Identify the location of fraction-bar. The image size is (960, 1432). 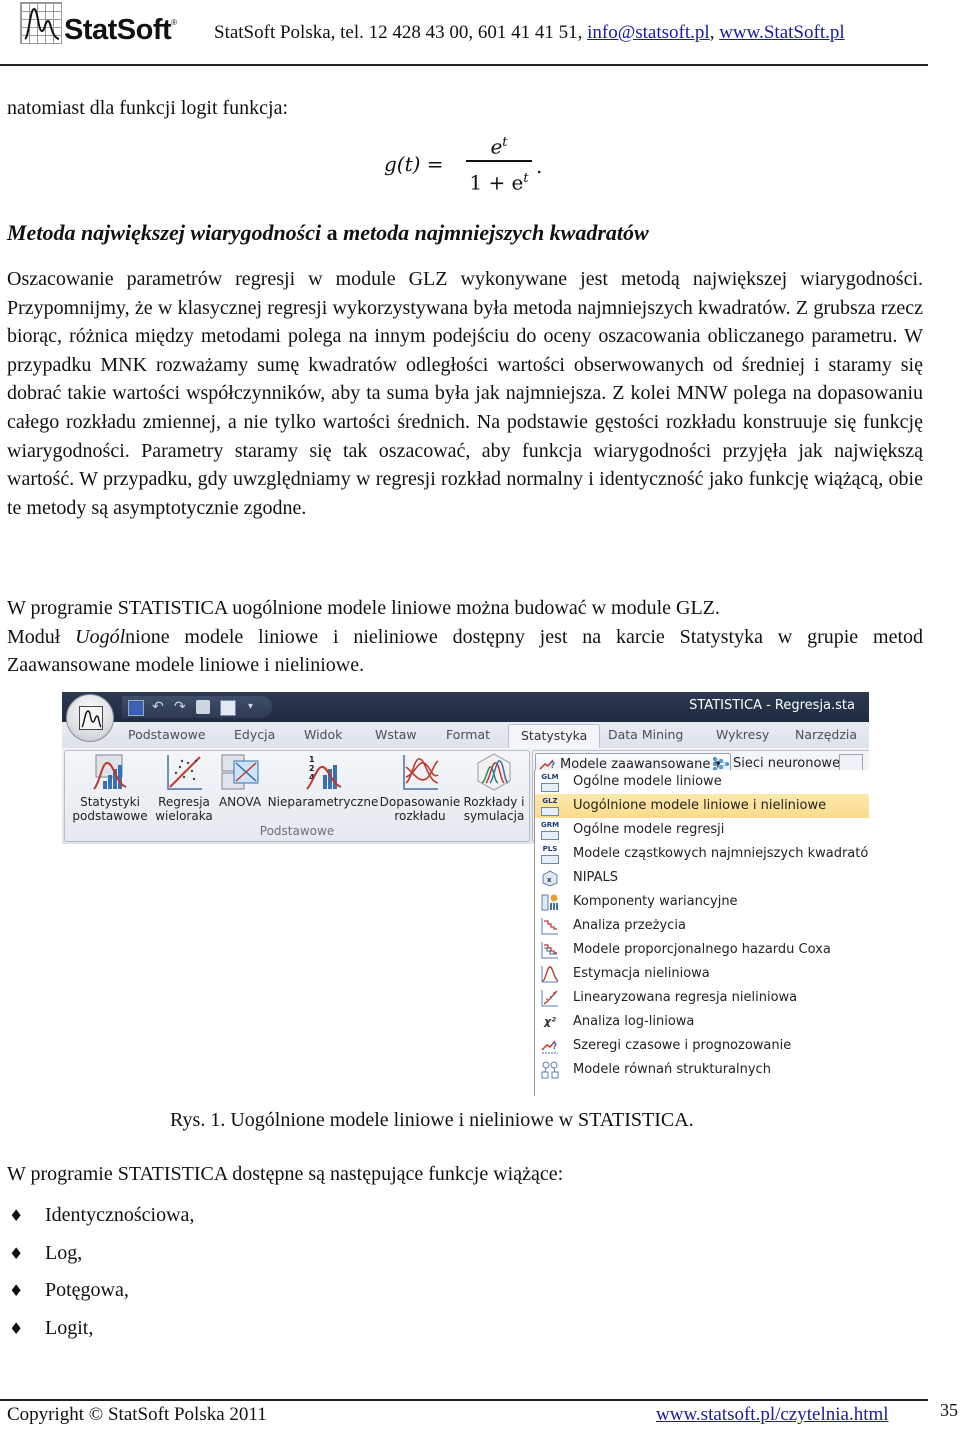
(499, 161).